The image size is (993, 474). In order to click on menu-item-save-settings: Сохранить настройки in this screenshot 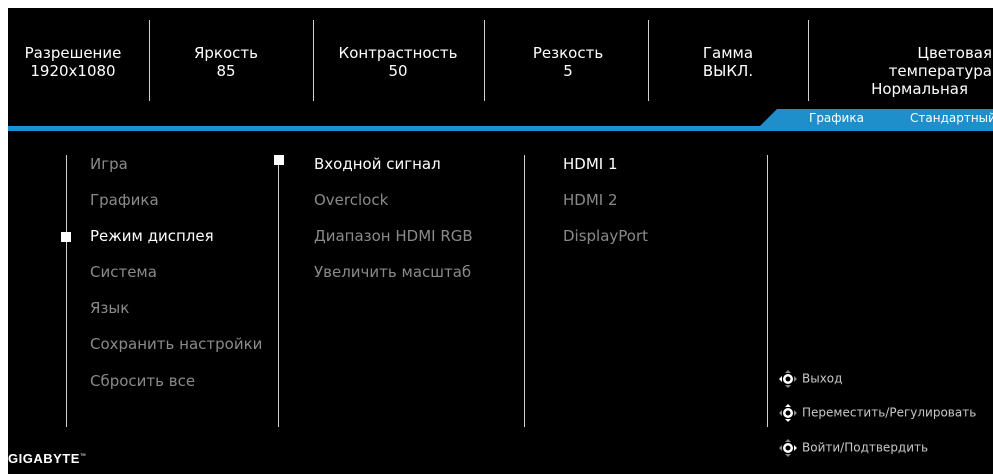, I will do `click(176, 344)`.